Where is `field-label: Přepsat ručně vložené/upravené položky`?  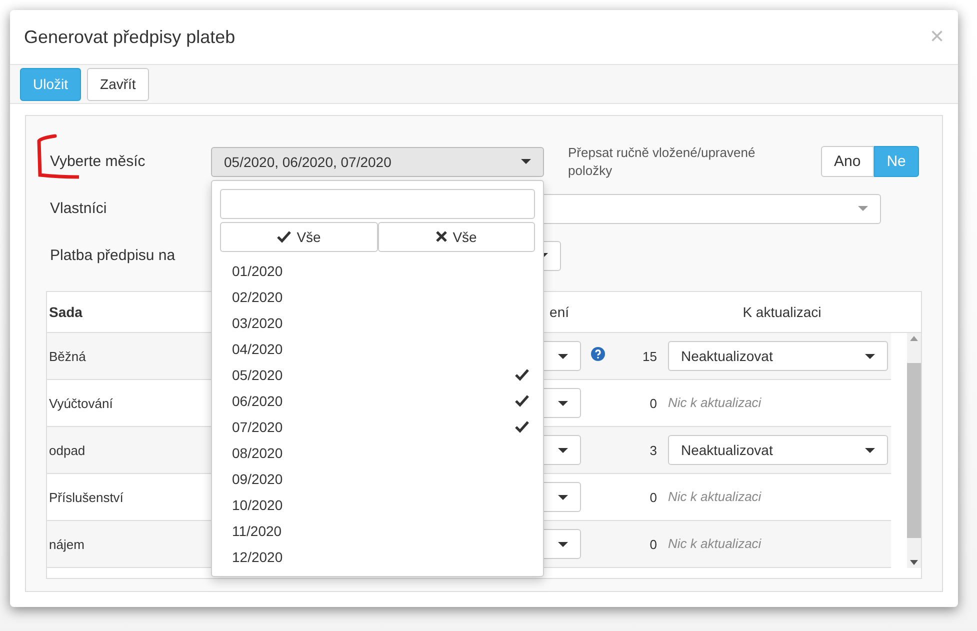
field-label: Přepsat ručně vložené/upravené položky is located at coordinates (662, 162).